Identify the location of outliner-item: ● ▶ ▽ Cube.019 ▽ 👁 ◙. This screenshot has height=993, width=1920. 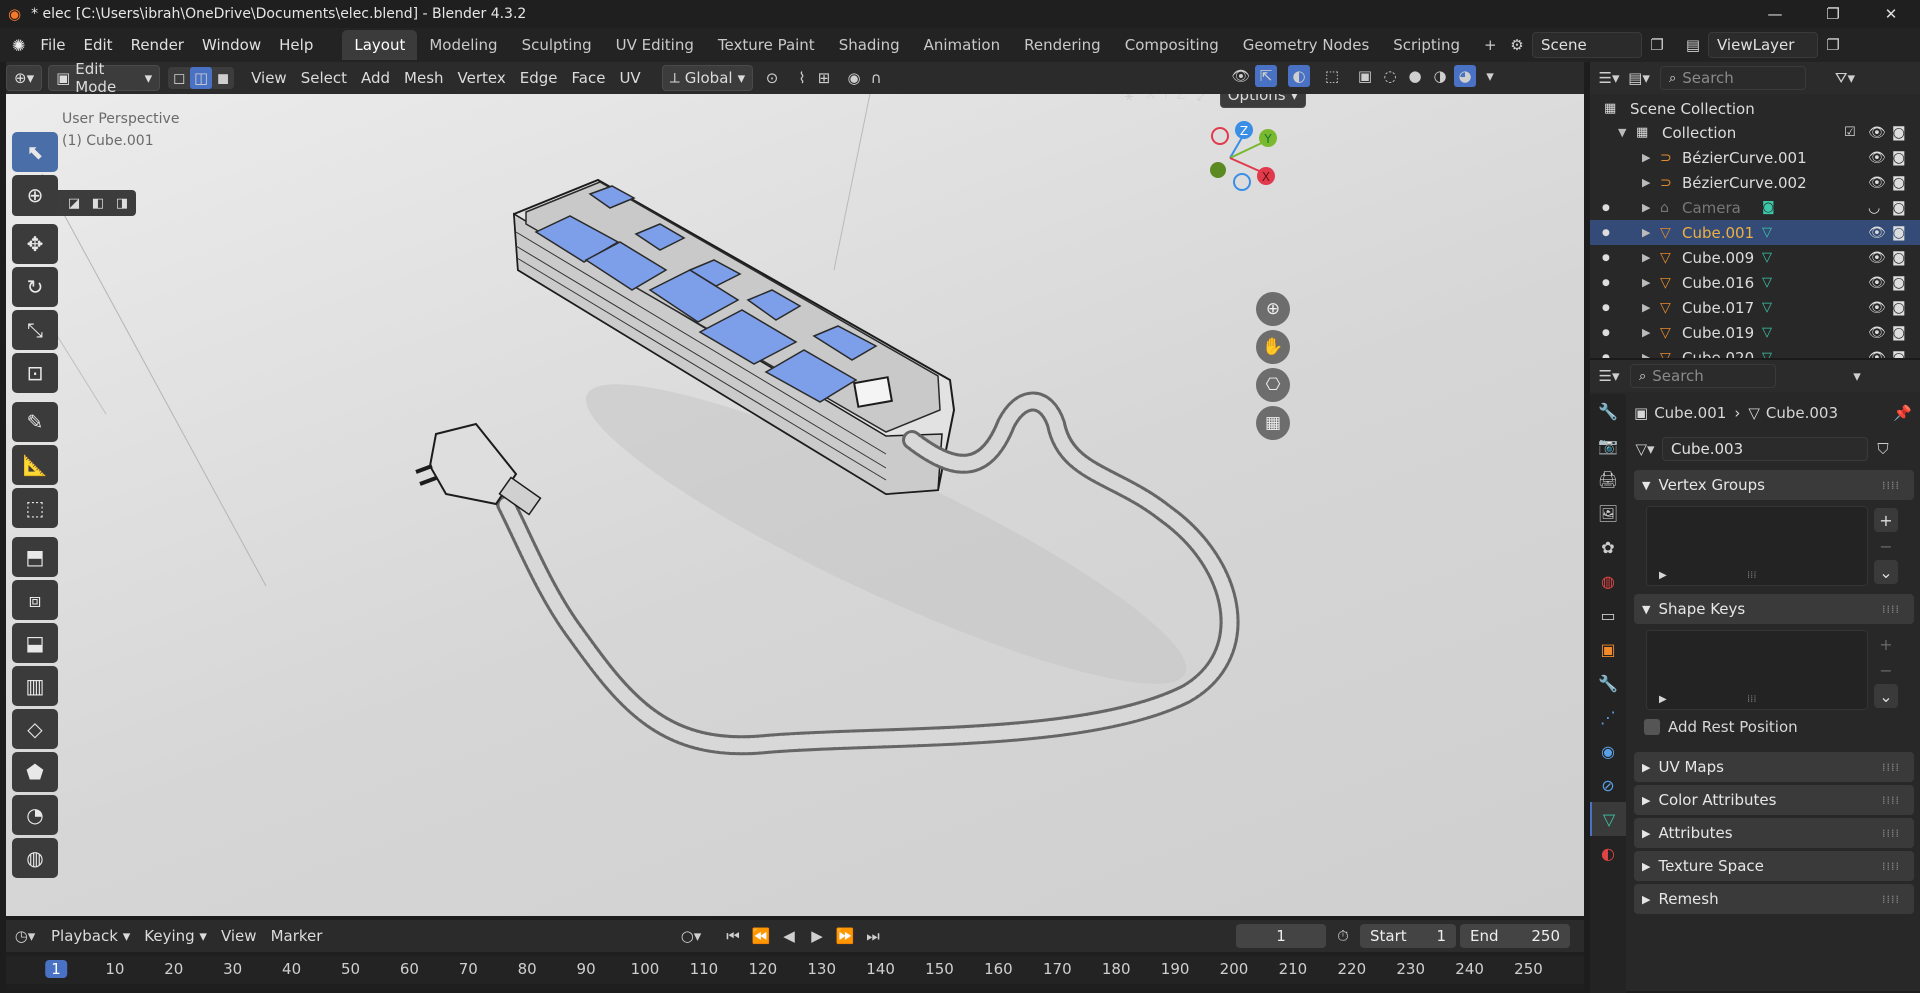
(1755, 332).